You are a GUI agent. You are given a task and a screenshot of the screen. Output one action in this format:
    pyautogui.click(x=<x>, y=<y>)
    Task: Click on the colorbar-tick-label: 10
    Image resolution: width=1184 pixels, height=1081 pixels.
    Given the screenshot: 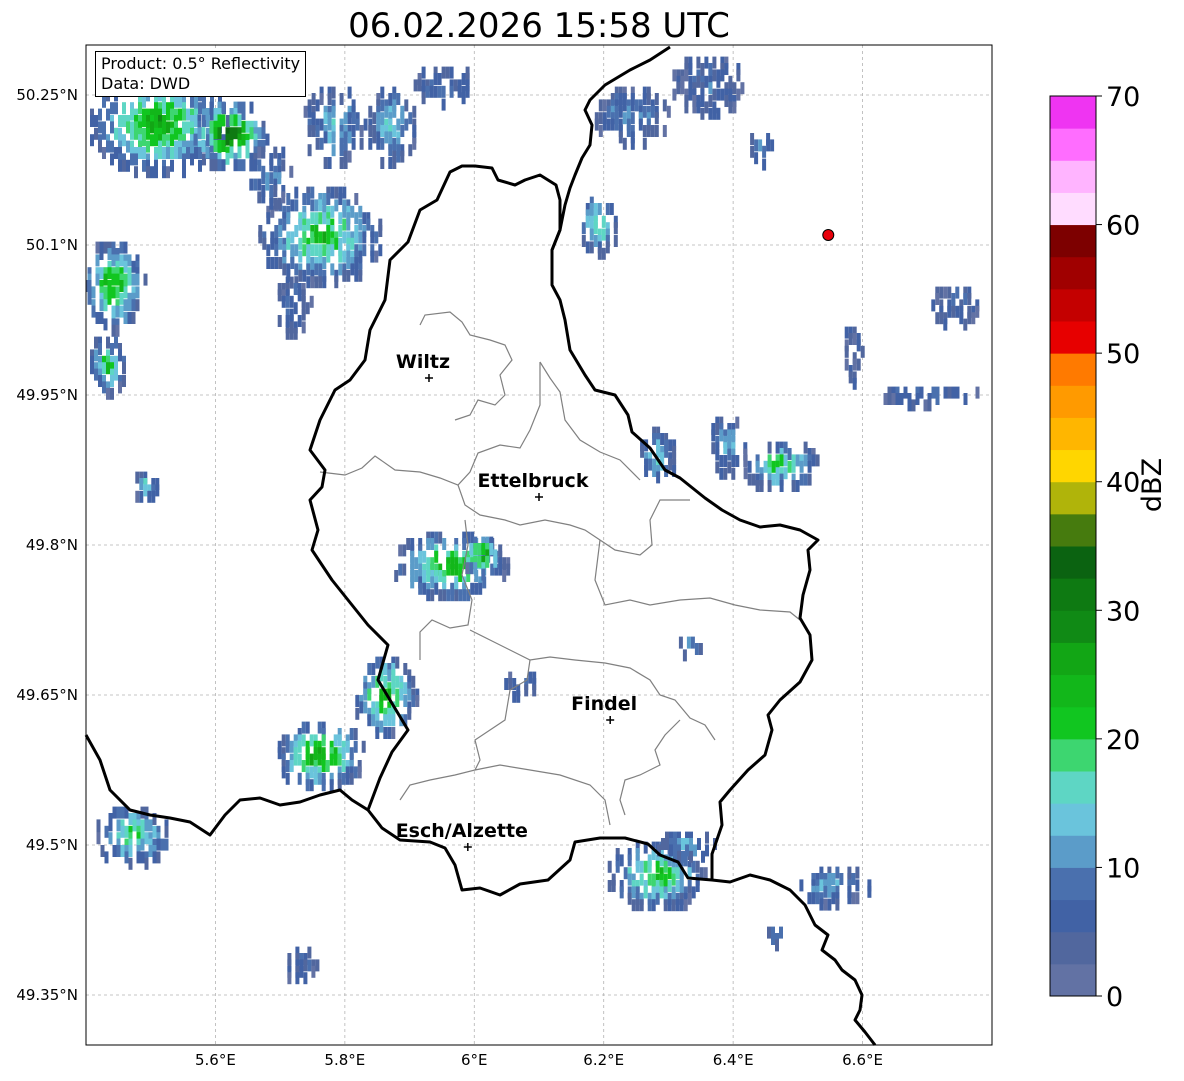 What is the action you would take?
    pyautogui.click(x=1123, y=868)
    